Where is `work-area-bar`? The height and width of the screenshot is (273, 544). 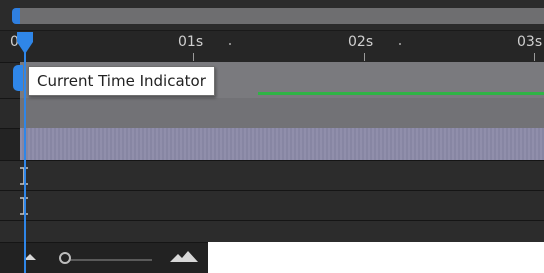
work-area-bar is located at coordinates (272, 15).